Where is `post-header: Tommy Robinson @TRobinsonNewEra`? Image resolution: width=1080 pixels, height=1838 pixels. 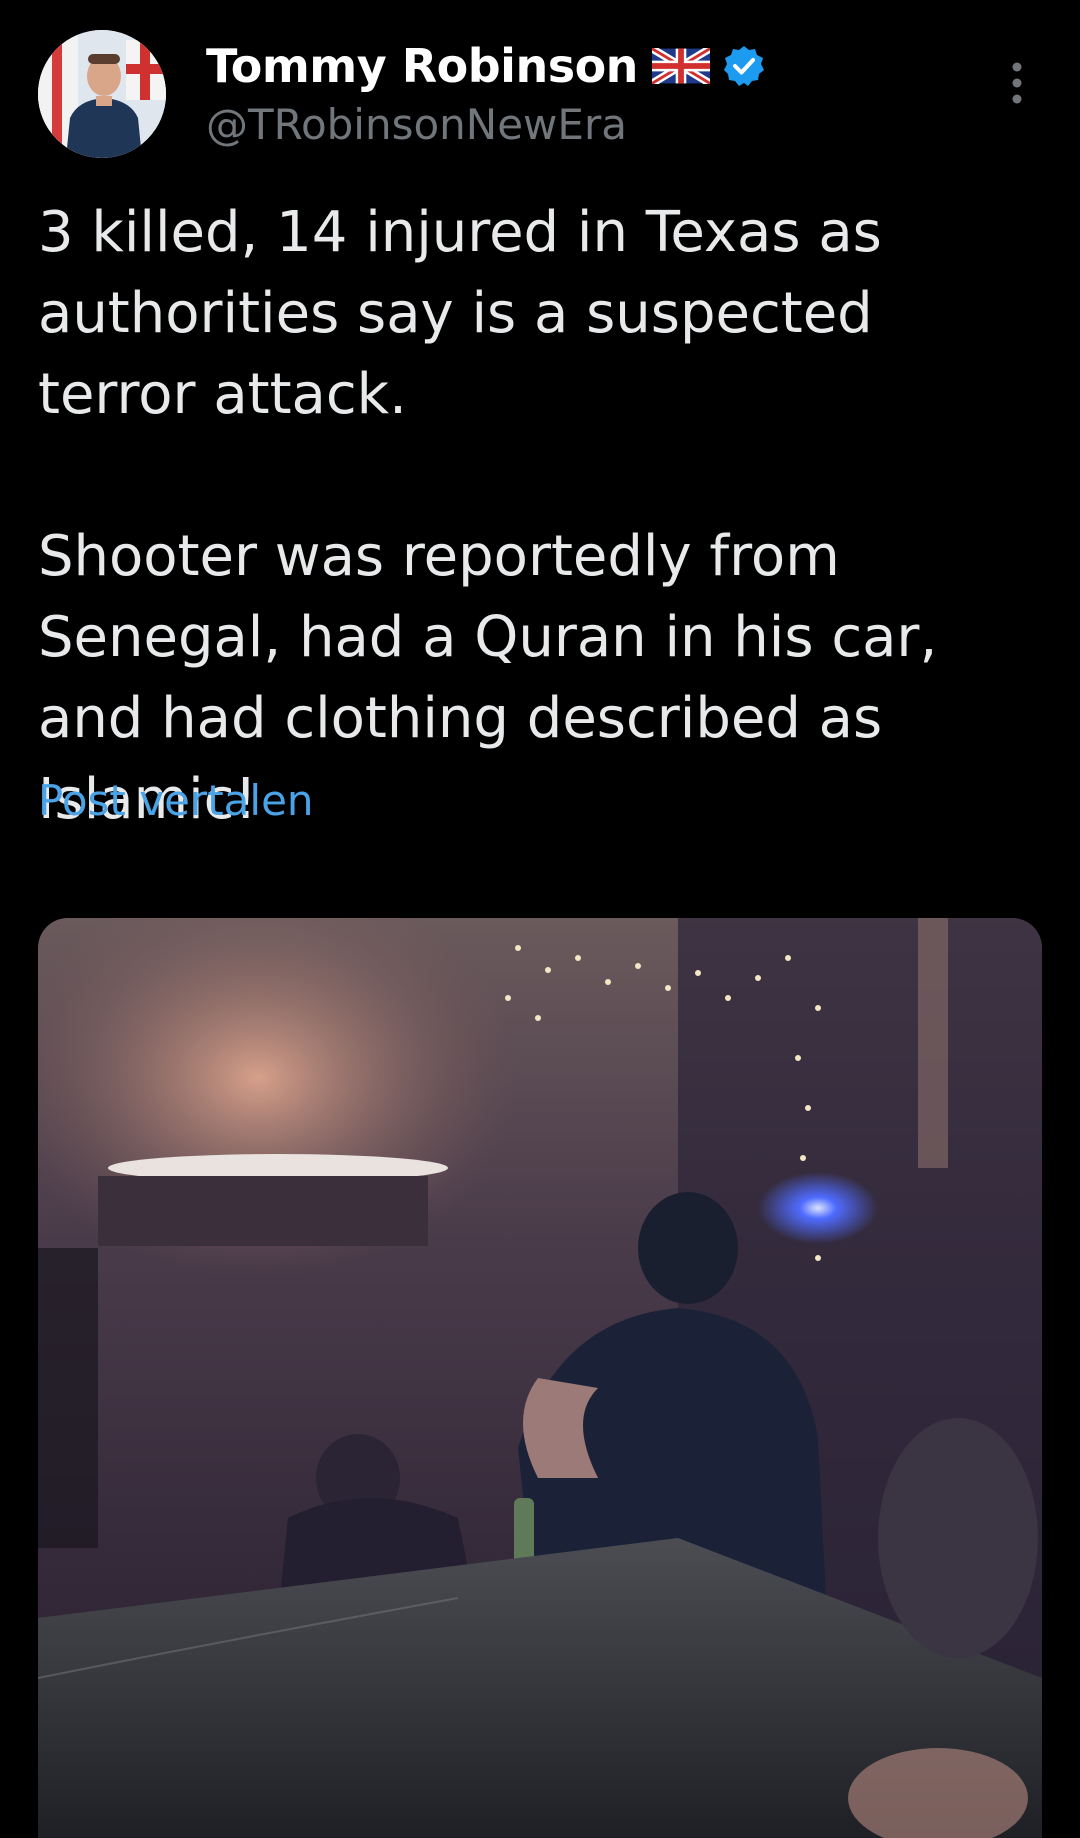 post-header: Tommy Robinson @TRobinsonNewEra is located at coordinates (540, 90).